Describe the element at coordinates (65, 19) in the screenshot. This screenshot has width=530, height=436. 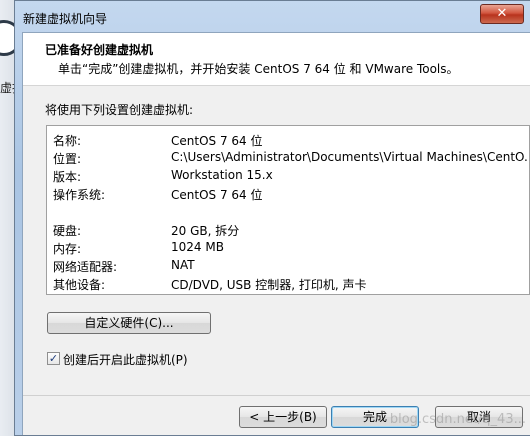
I see `window-title: 新建虚拟机向导` at that location.